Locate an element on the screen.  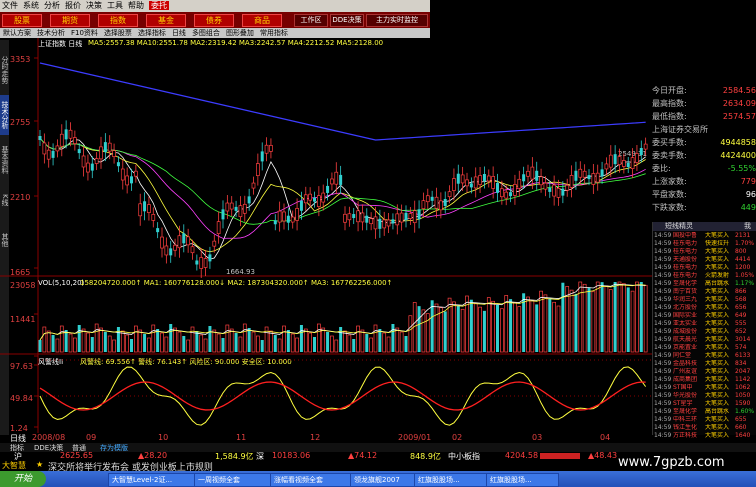
list-item: 14:59 亚太实业 大笔买入 555 is located at coordinates (704, 324).